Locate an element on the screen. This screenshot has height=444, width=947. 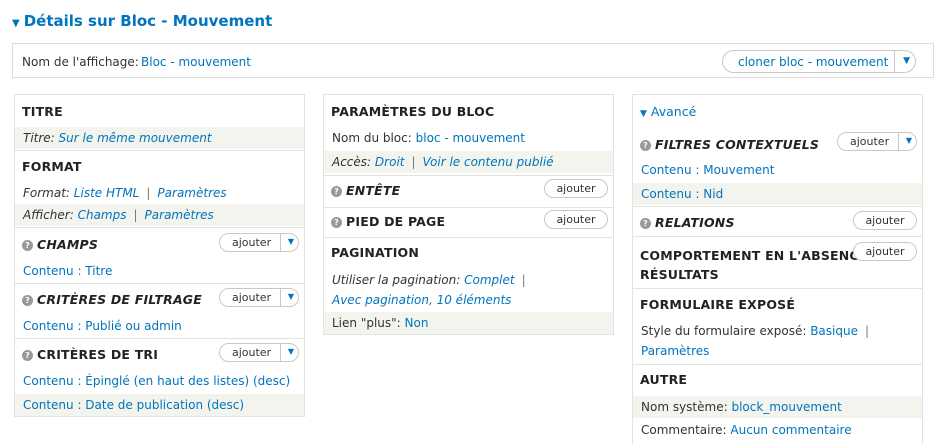
title-value-link: Sur le même mouvement is located at coordinates (135, 138).